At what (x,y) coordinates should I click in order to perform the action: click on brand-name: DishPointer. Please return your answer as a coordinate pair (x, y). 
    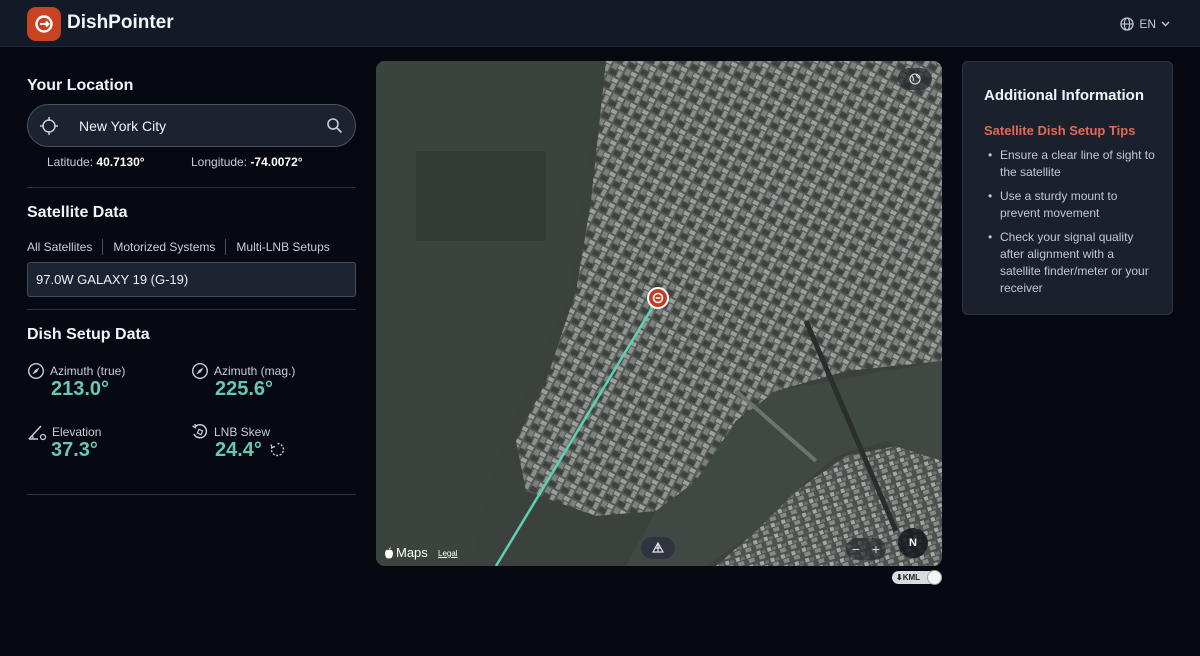
    Looking at the image, I should click on (120, 23).